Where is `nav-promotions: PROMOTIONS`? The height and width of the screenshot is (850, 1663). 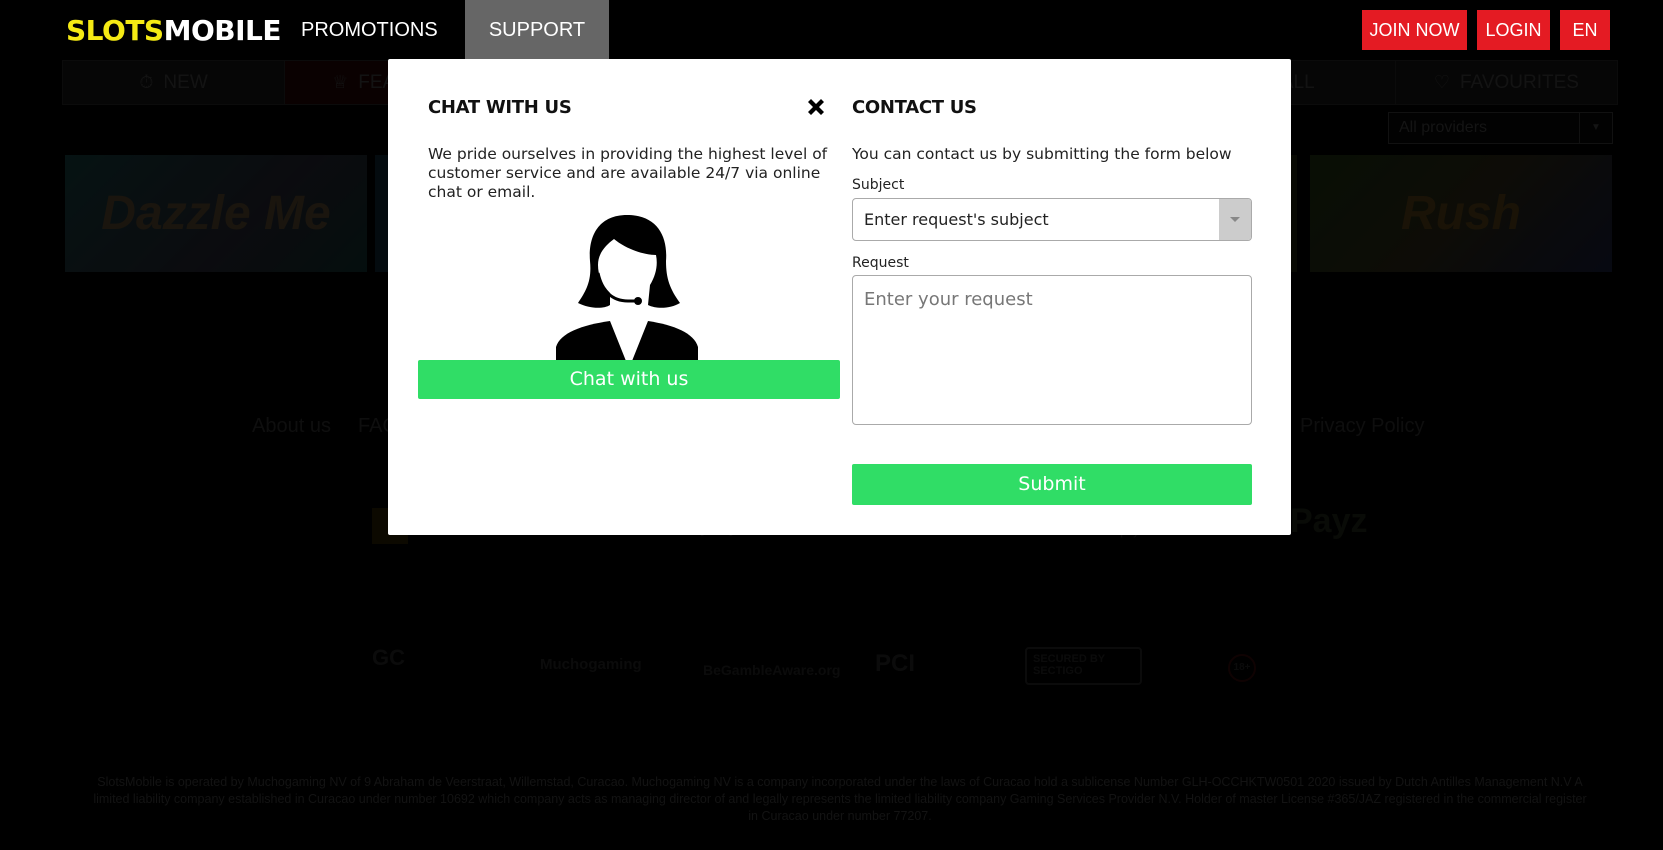 nav-promotions: PROMOTIONS is located at coordinates (369, 30).